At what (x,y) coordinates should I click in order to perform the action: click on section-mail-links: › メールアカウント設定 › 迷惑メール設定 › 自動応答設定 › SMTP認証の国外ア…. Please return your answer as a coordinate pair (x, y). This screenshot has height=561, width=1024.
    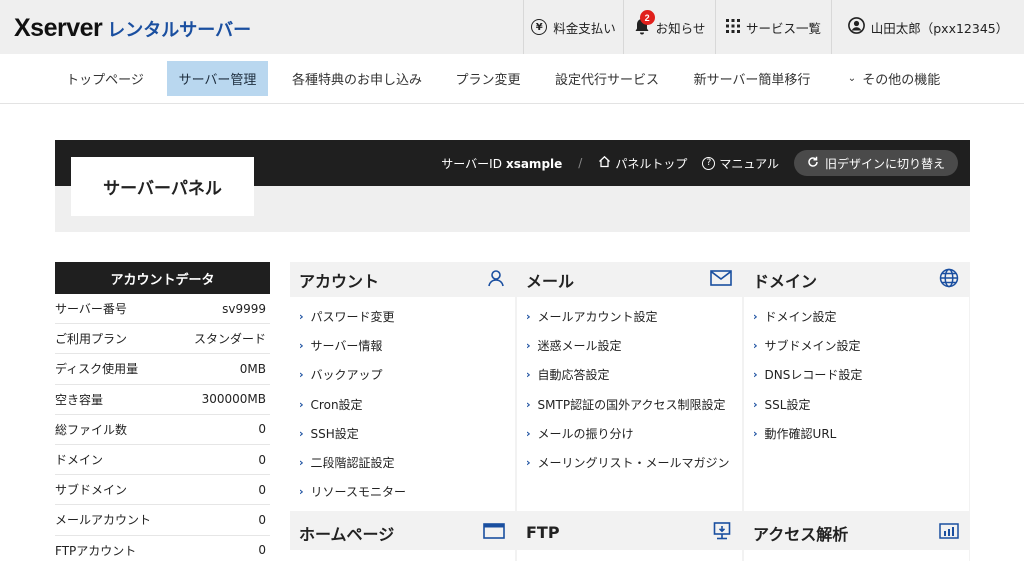
    Looking at the image, I should click on (629, 404).